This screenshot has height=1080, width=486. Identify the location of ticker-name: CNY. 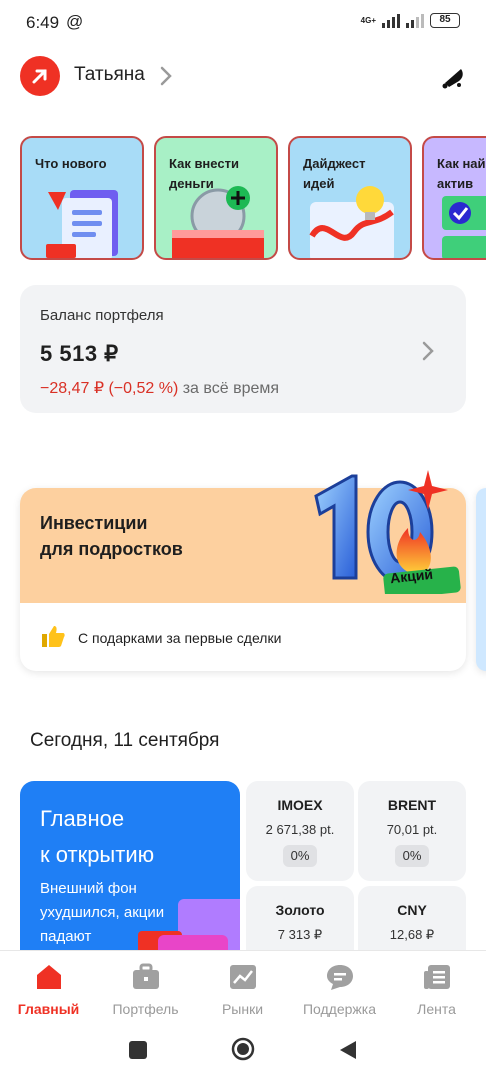
(412, 910).